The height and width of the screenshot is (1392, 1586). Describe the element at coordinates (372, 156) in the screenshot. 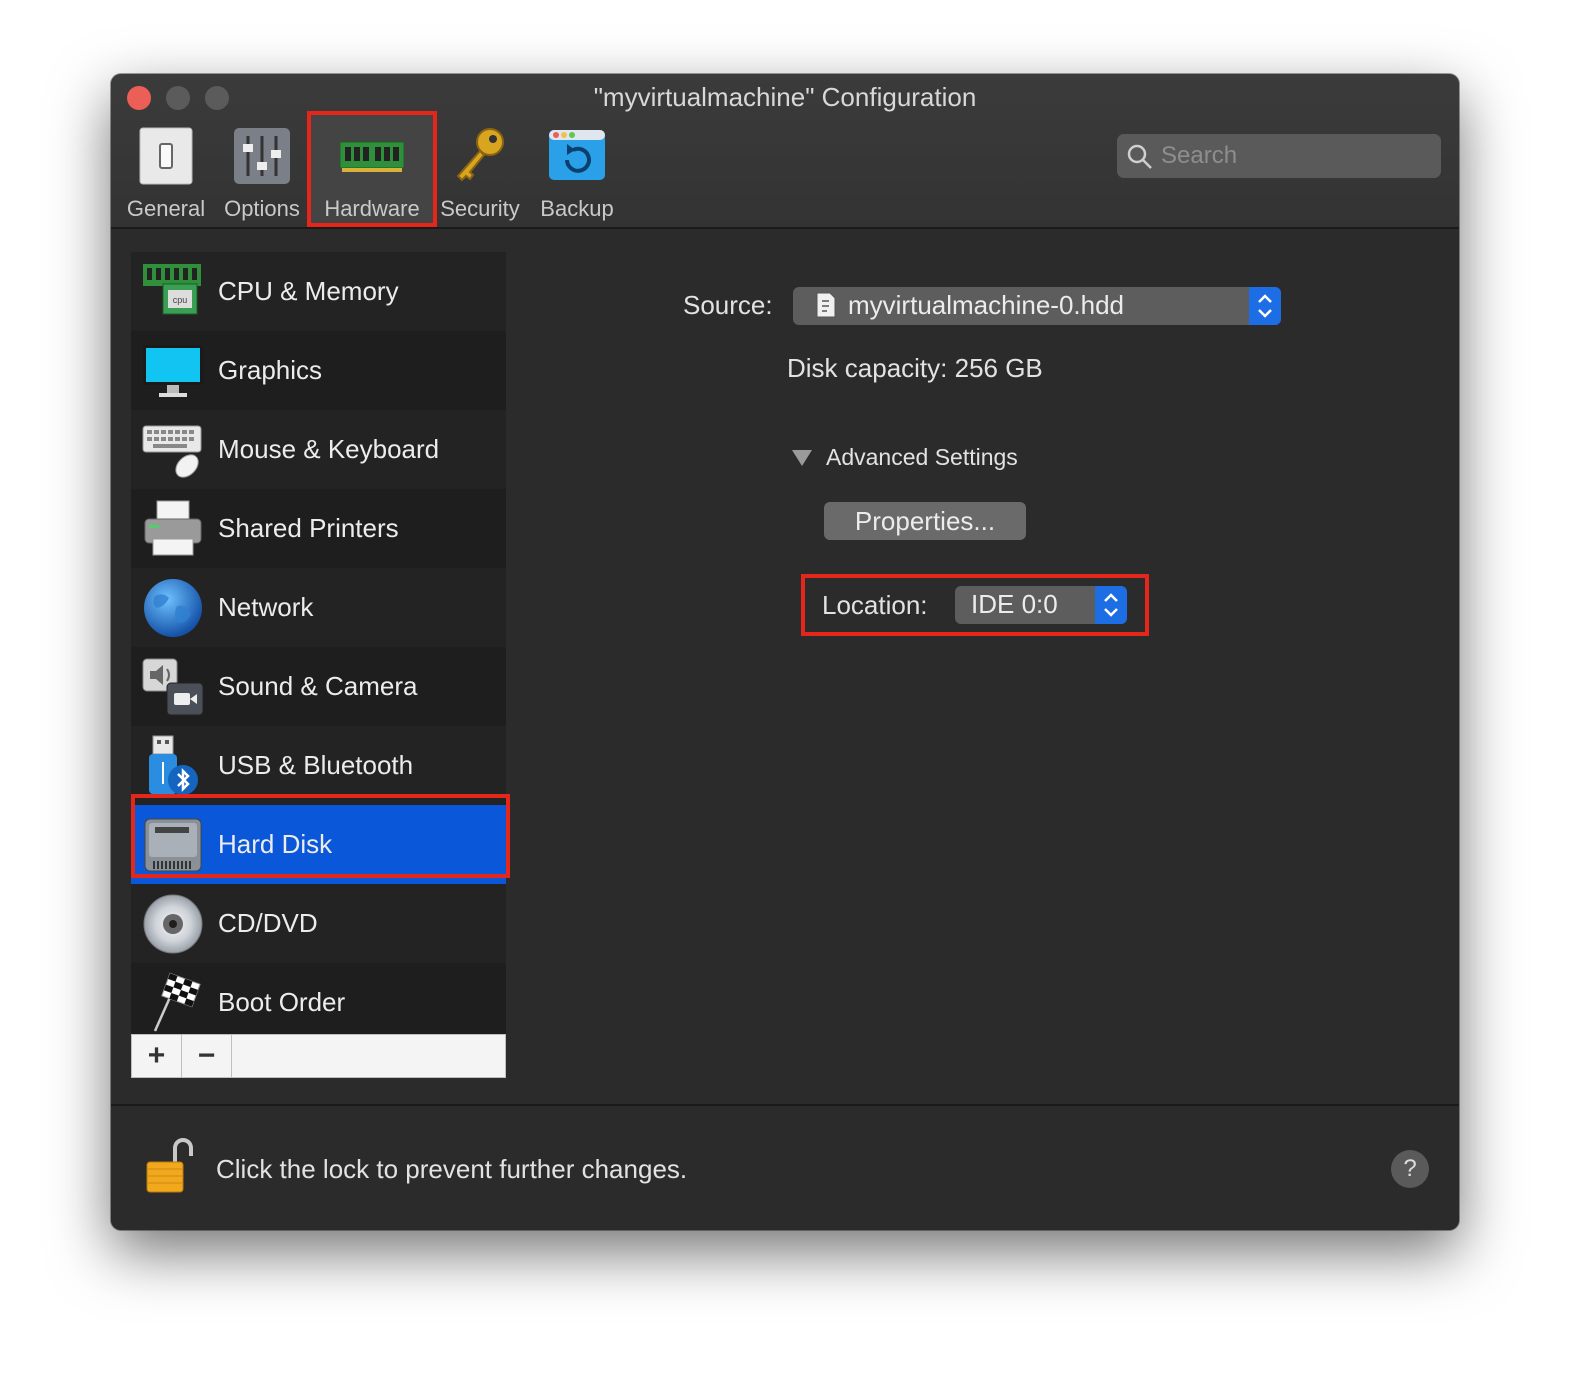

I see `ram-module-icon` at that location.